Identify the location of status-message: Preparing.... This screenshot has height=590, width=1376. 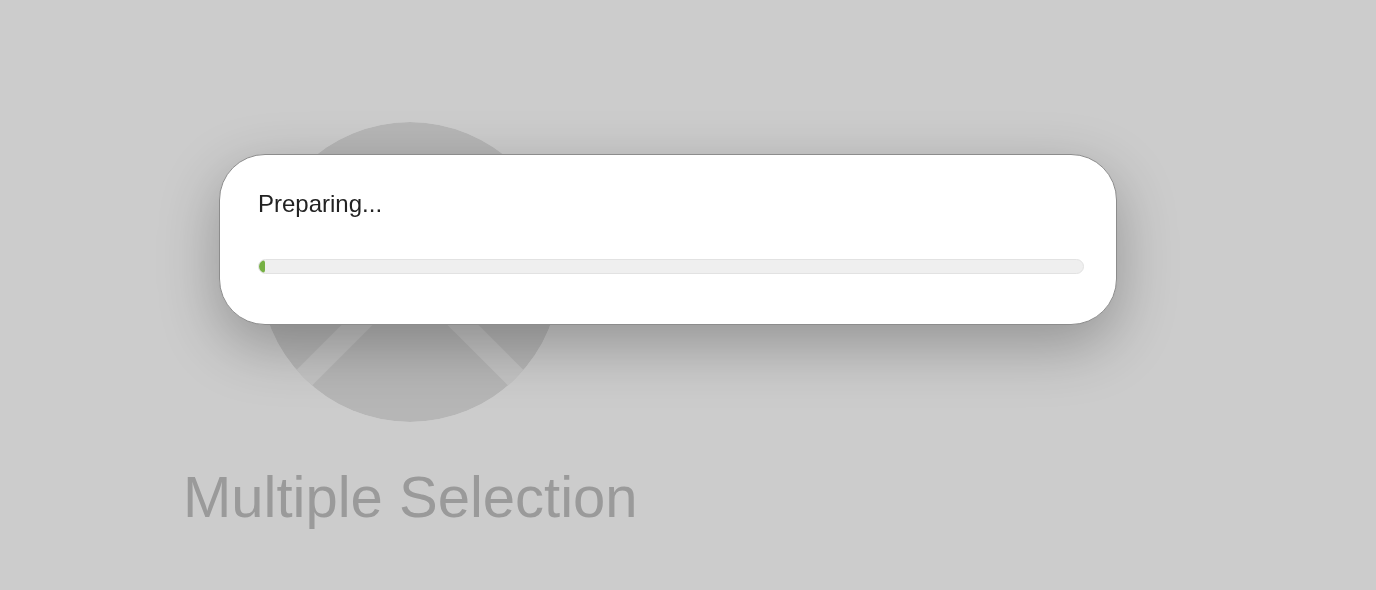
(321, 204).